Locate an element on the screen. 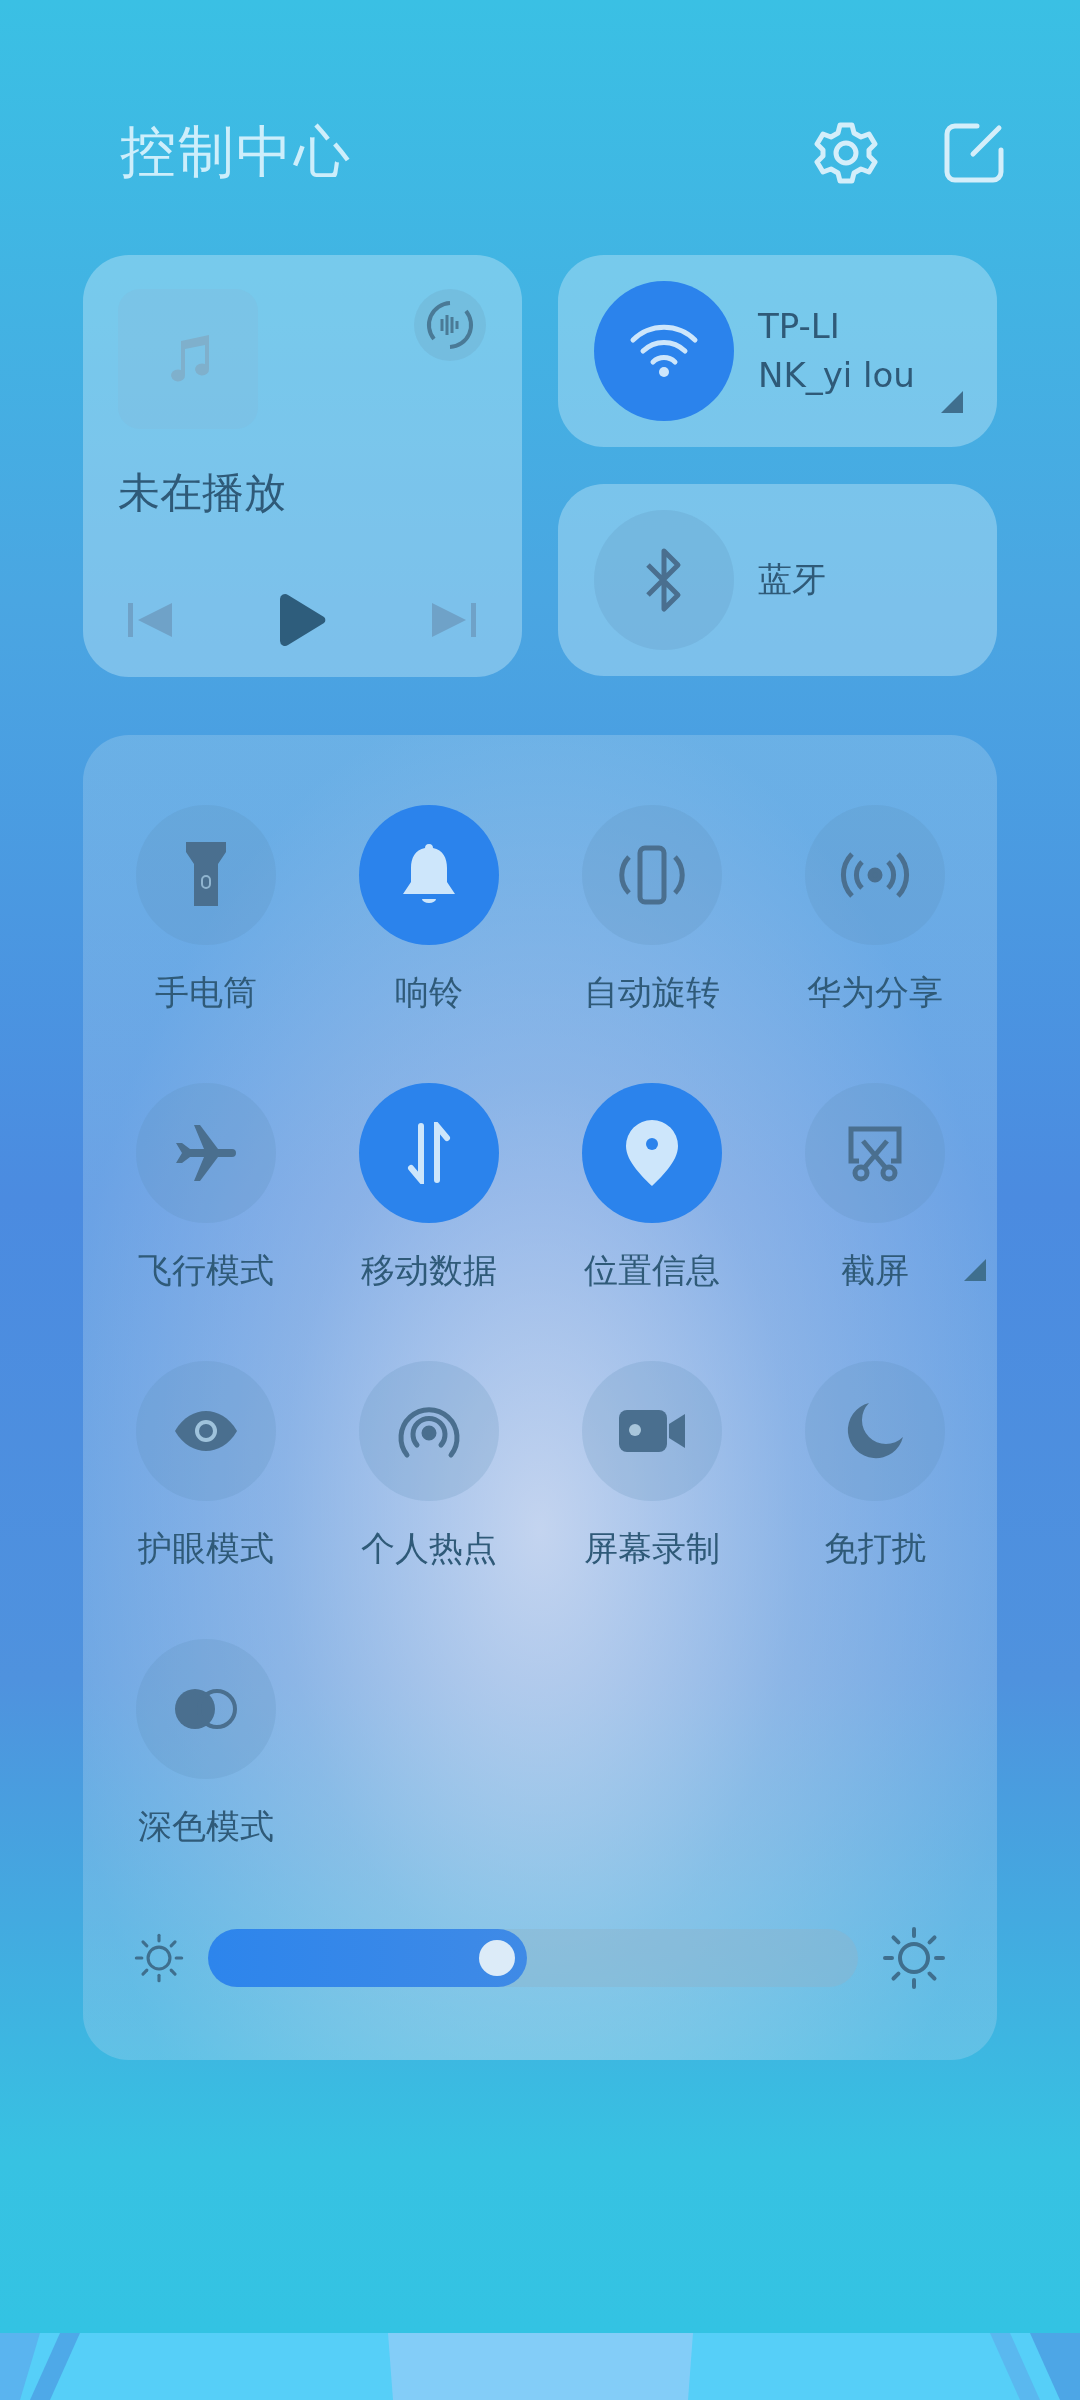 The height and width of the screenshot is (2400, 1080). toggle-label: 个人热点 is located at coordinates (428, 1548).